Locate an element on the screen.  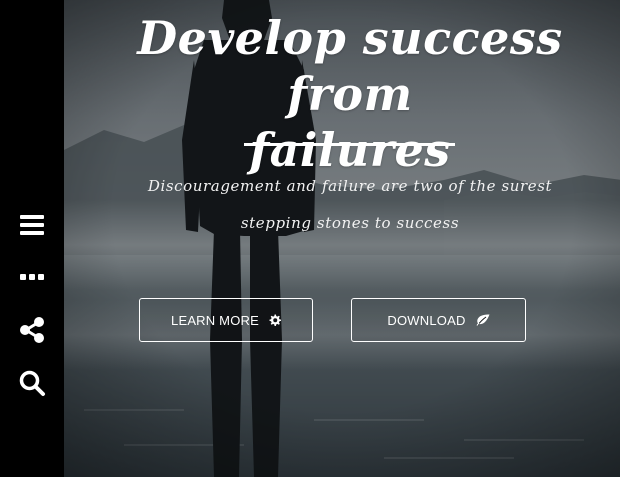
sidebar-item-share is located at coordinates (32, 330).